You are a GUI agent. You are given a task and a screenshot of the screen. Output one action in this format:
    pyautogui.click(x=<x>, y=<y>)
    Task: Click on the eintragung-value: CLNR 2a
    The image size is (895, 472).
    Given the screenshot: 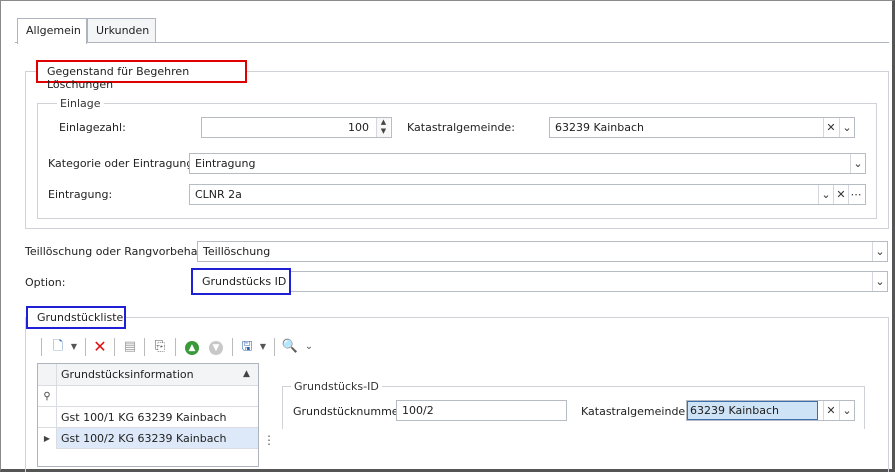 What is the action you would take?
    pyautogui.click(x=218, y=194)
    